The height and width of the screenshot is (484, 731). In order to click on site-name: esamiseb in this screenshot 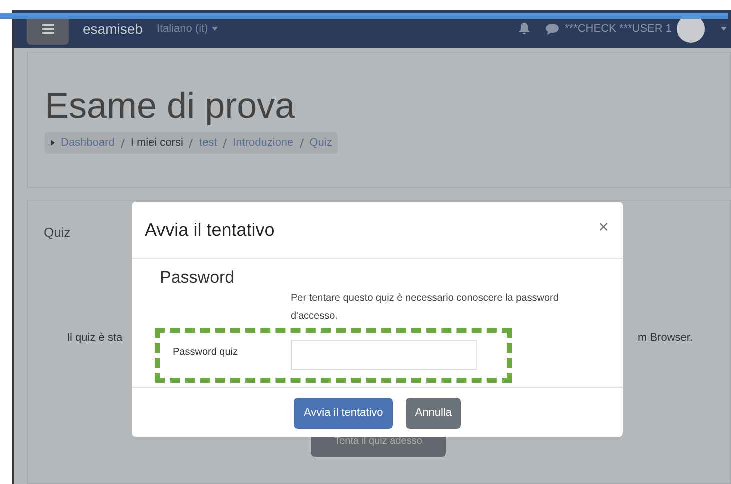, I will do `click(113, 29)`.